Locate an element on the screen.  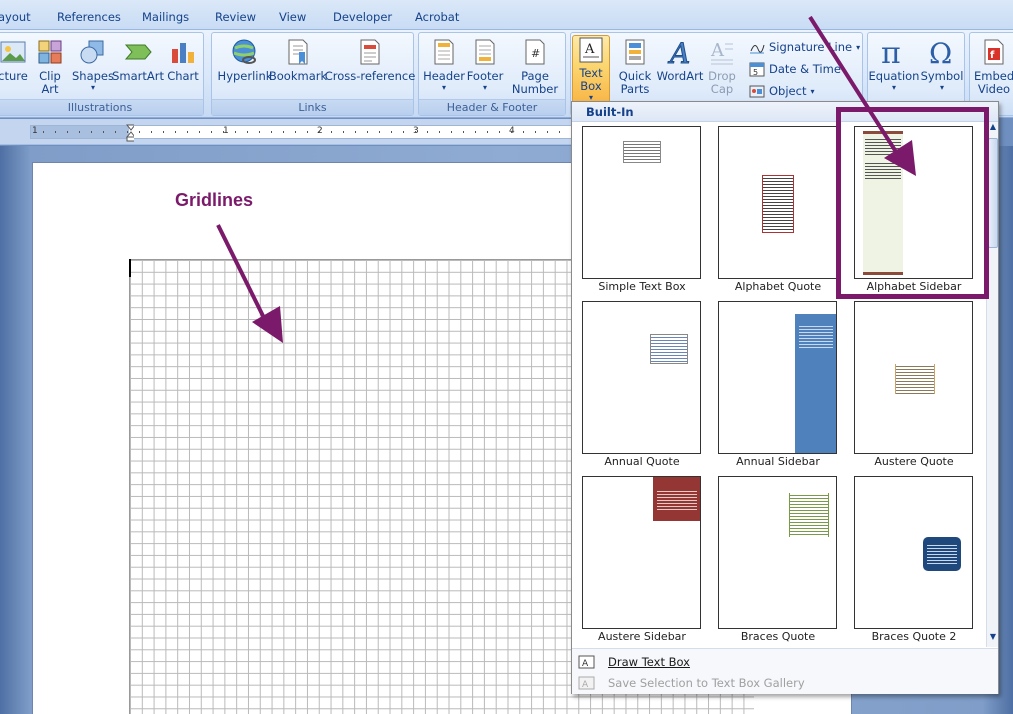
shapes-button: Shapes ▾ is located at coordinates (93, 69).